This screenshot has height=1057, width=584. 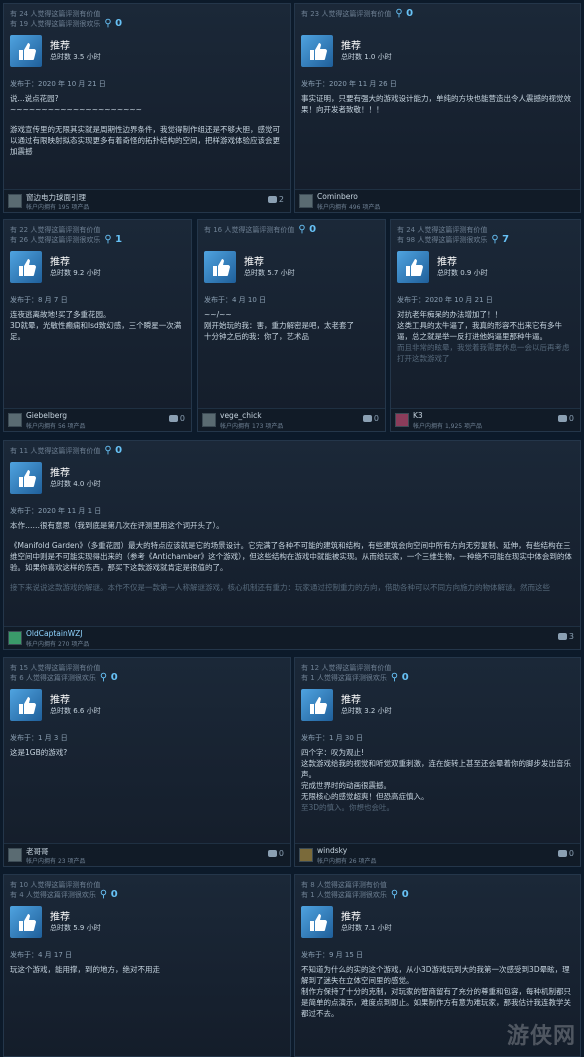 What do you see at coordinates (565, 636) in the screenshot?
I see `comments-button: 3` at bounding box center [565, 636].